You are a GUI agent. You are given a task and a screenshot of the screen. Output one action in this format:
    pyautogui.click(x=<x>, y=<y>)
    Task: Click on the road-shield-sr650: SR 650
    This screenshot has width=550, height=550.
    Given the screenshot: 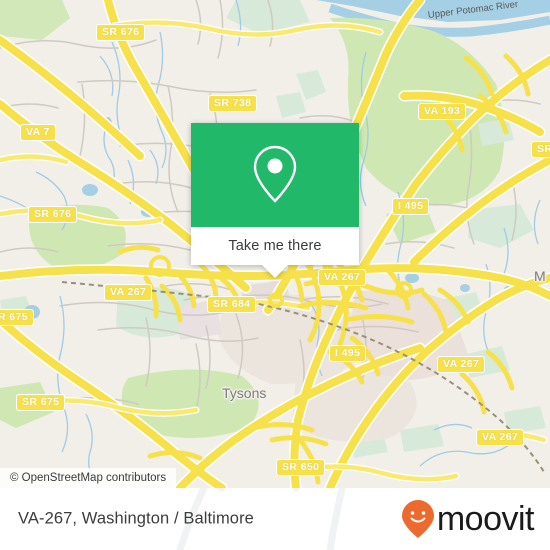 What is the action you would take?
    pyautogui.click(x=301, y=467)
    